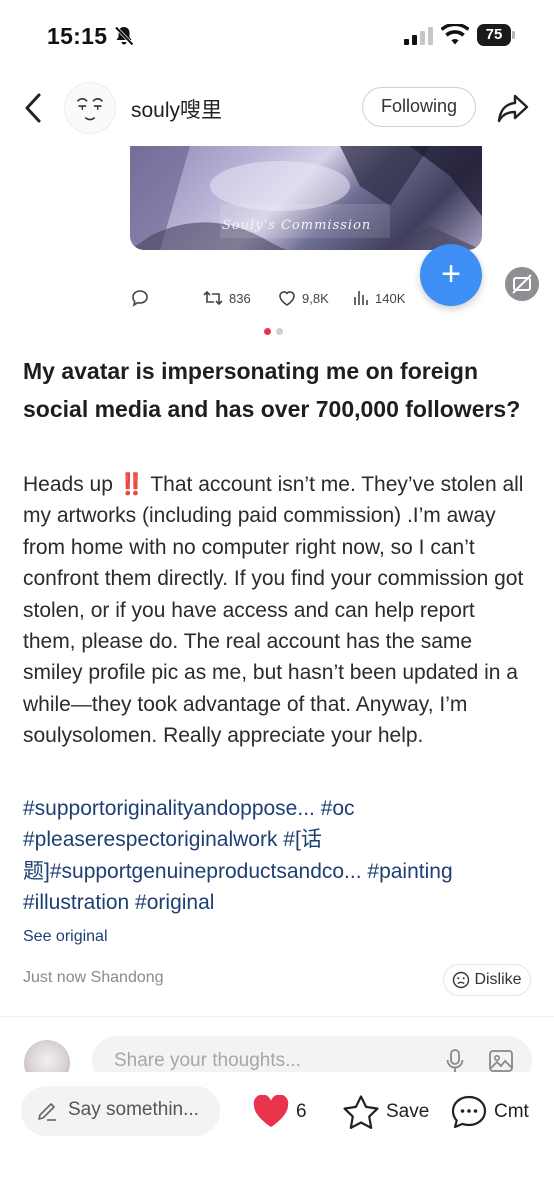  Describe the element at coordinates (361, 1112) in the screenshot. I see `star-outline-icon` at that location.